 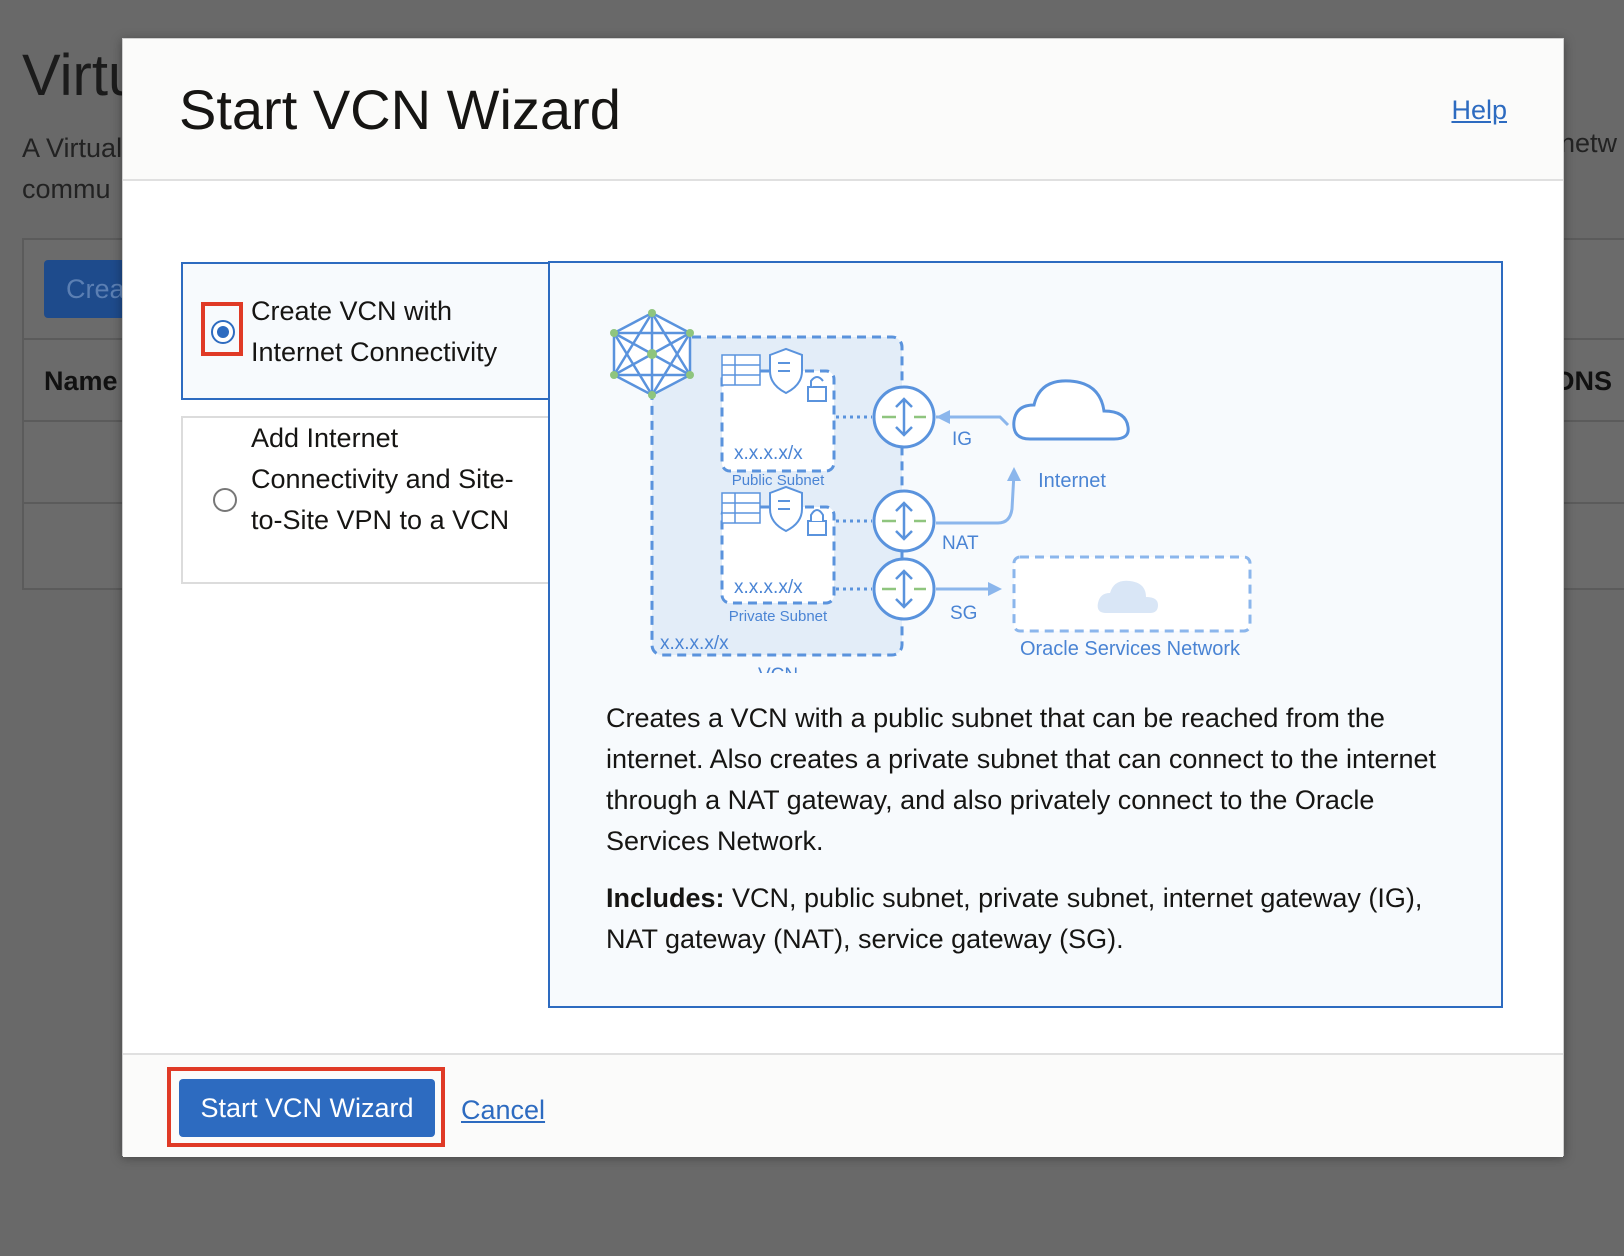 I want to click on background-column-name: Name, so click(x=81, y=381).